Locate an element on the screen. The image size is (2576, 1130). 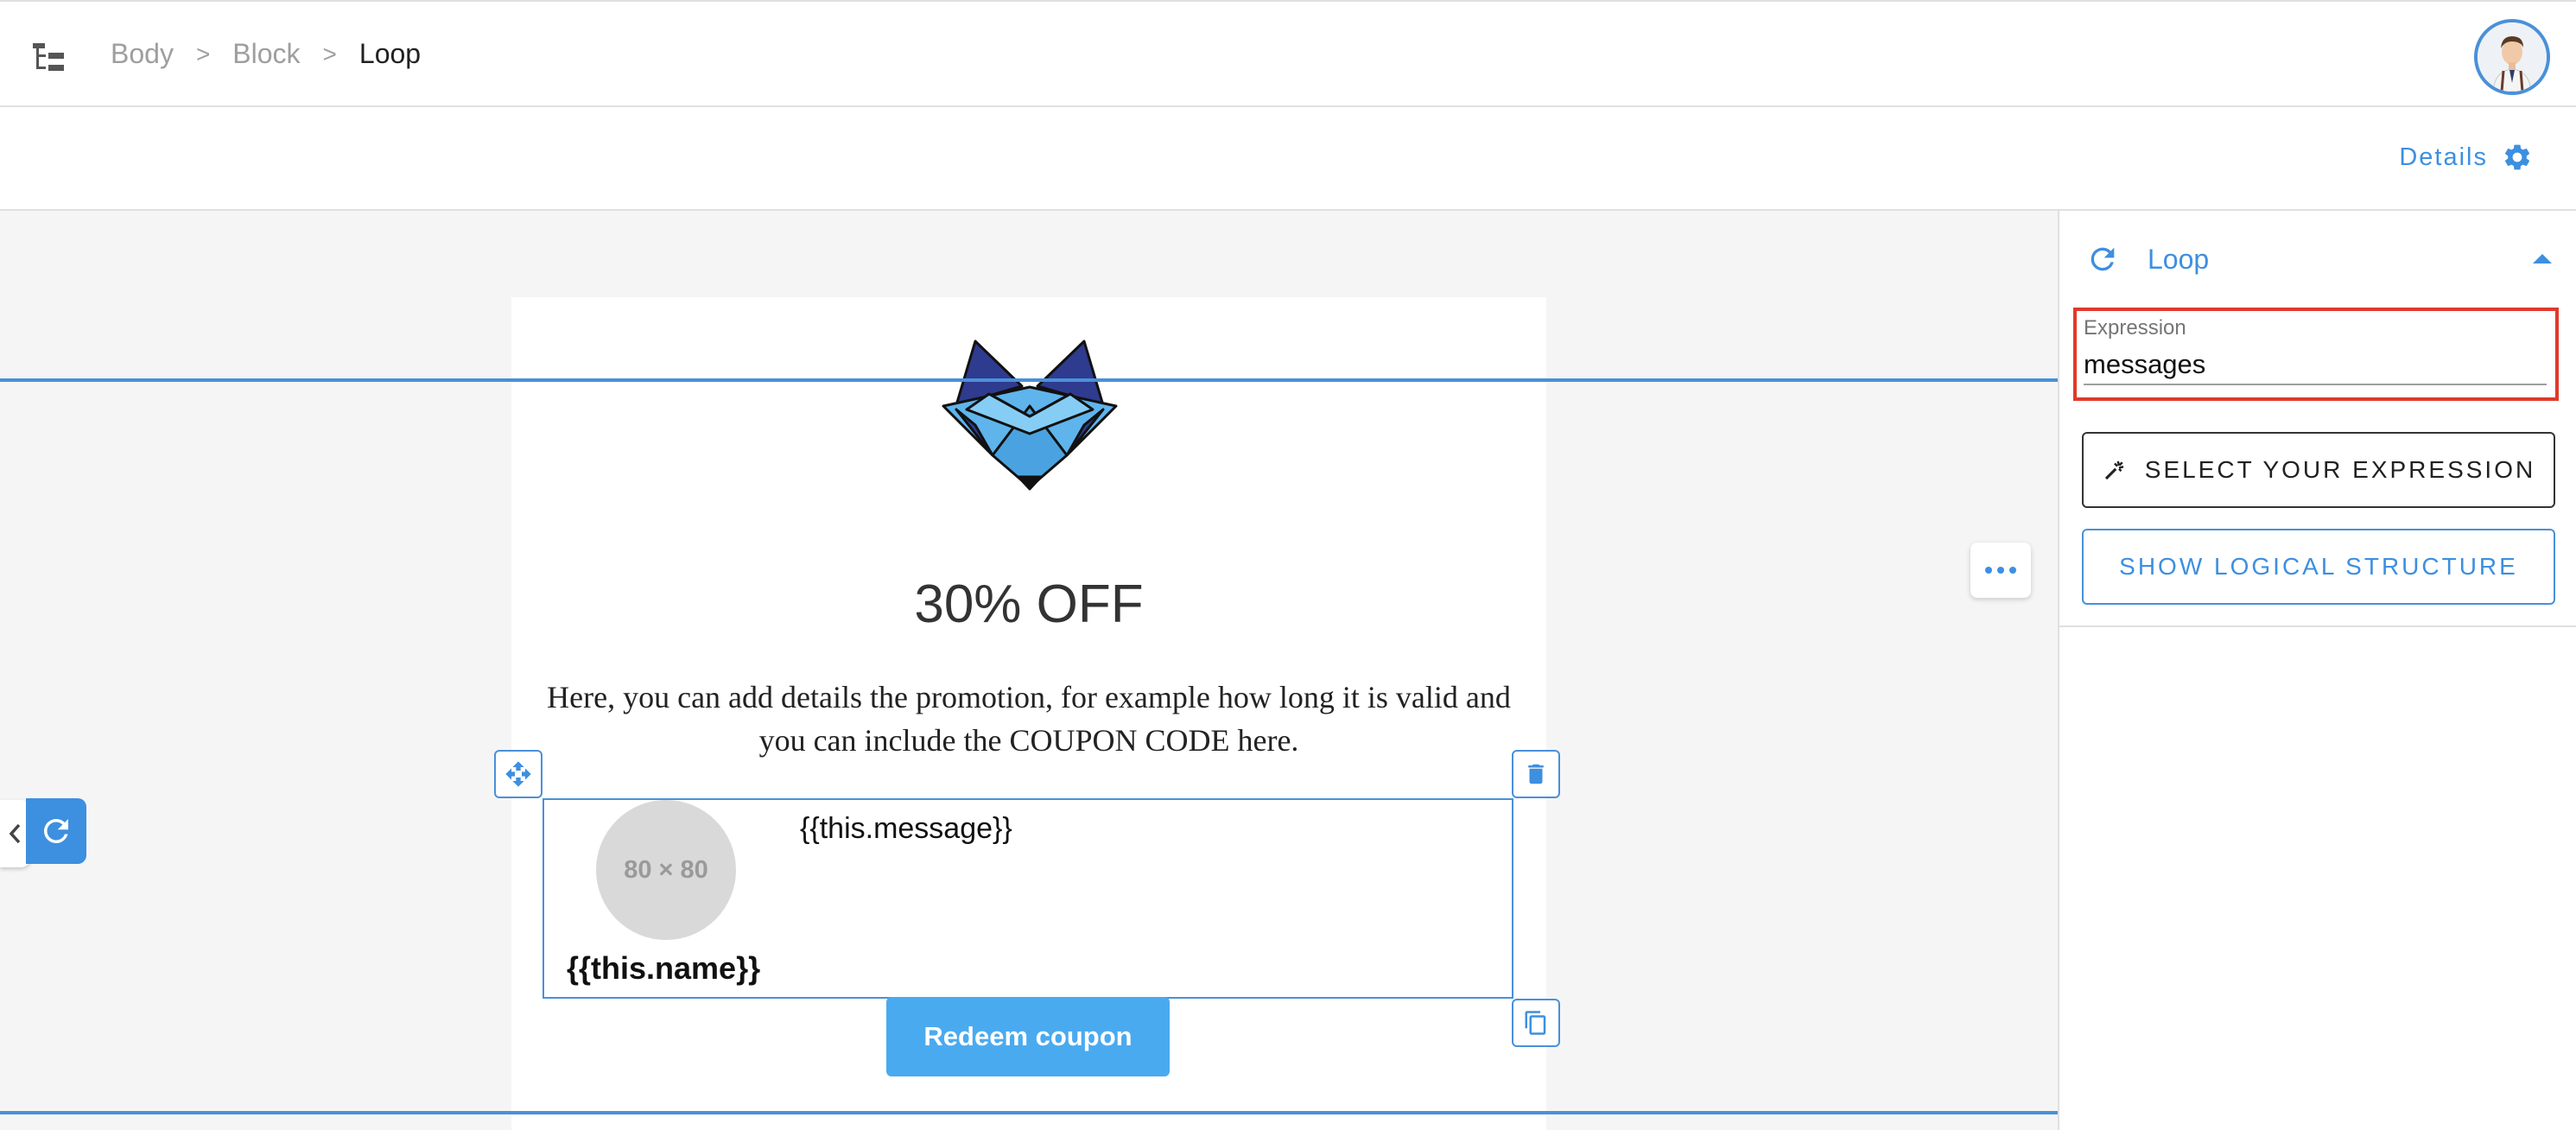
show-structure-label: SHOW LOGICAL STRUCTURE is located at coordinates (2318, 566).